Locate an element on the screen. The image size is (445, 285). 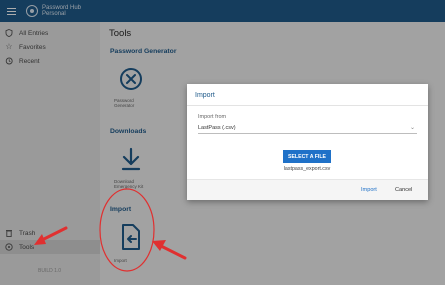
dialog-footer: Import Cancel is located at coordinates (307, 189).